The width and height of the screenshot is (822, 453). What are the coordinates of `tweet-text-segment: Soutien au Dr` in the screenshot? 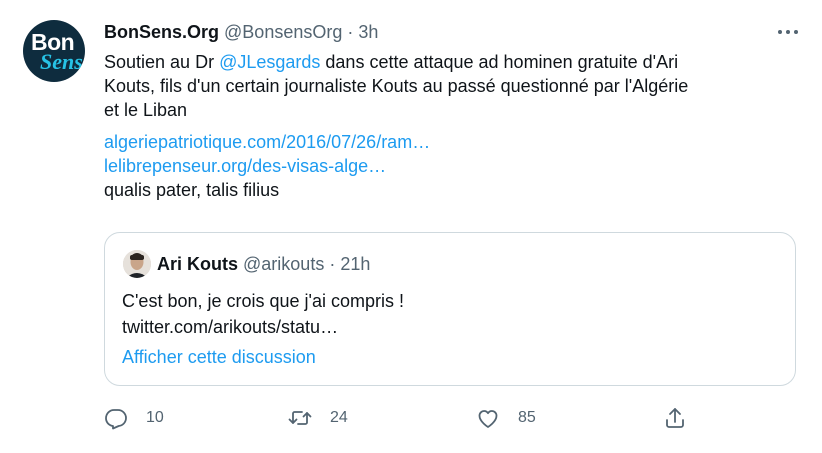 It's located at (162, 62).